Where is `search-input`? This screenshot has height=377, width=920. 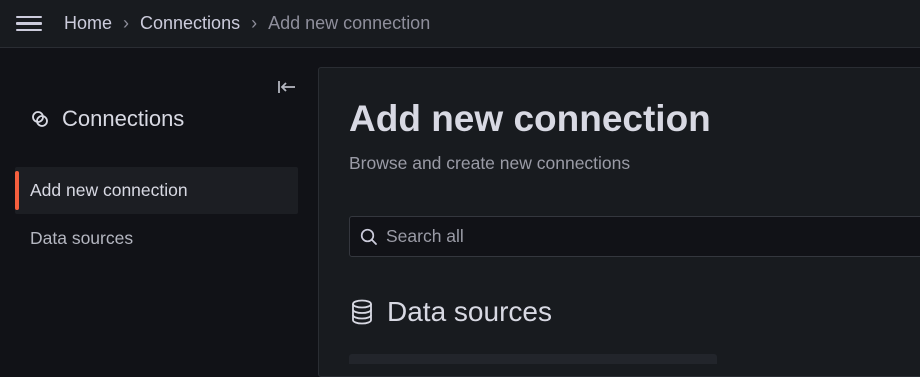
search-input is located at coordinates (636, 236).